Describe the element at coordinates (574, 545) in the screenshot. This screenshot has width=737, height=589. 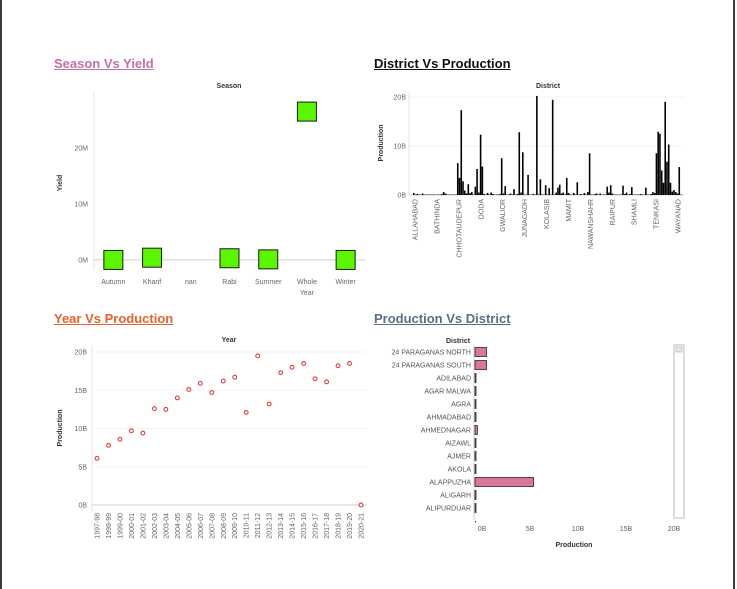
I see `production-district-xlabel: Production` at that location.